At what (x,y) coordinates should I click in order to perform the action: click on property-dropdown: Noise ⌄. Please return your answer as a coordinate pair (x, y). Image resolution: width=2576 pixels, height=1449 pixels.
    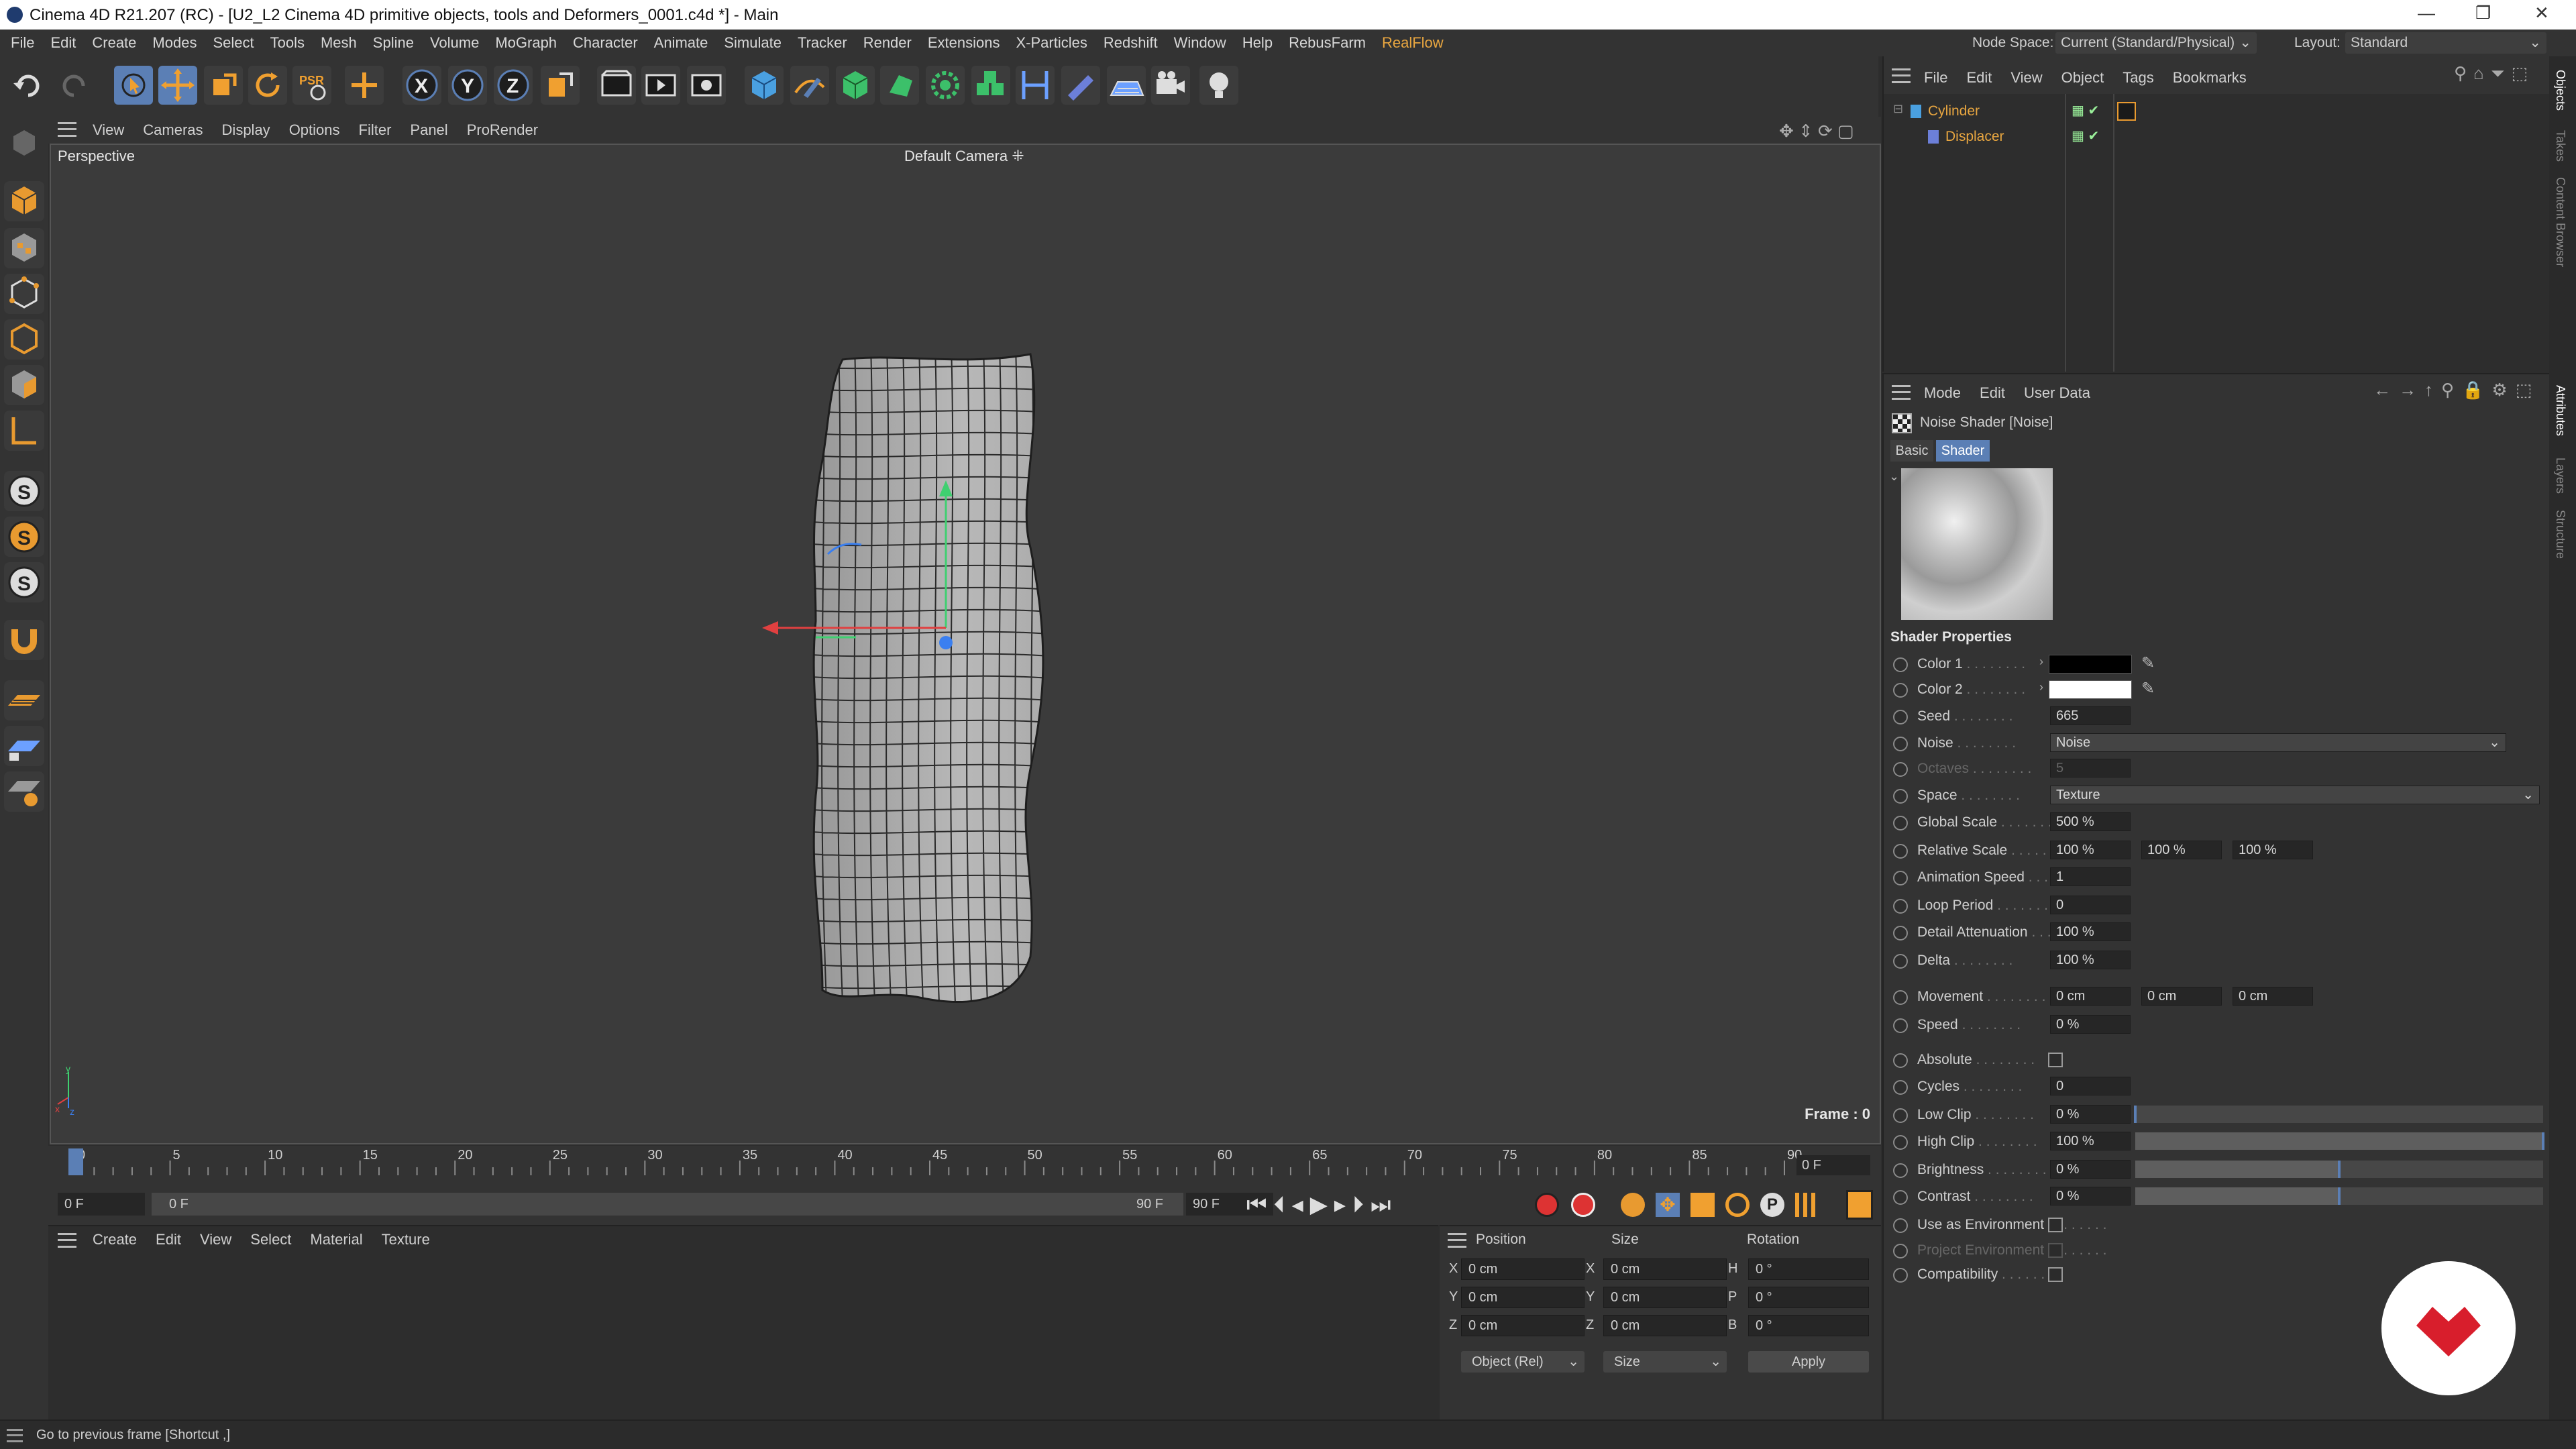
    Looking at the image, I should click on (2278, 742).